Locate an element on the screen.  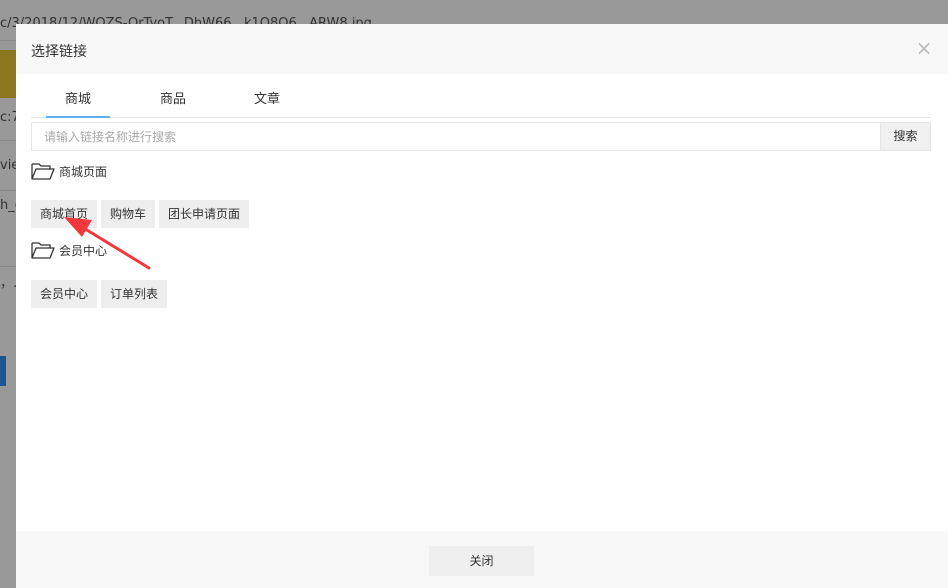
tab-products: 商品 is located at coordinates (173, 102).